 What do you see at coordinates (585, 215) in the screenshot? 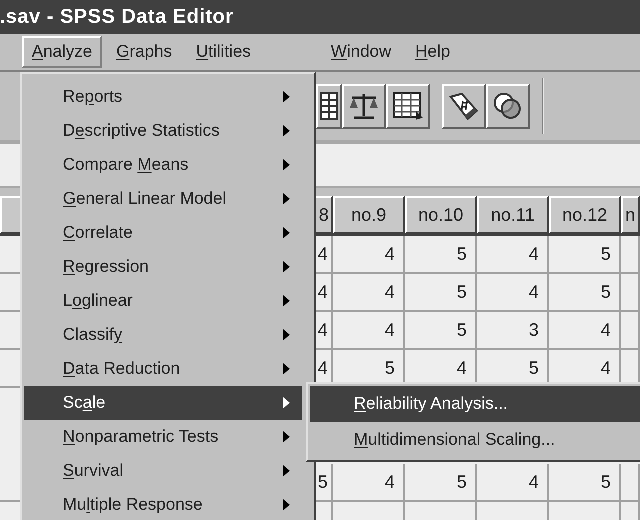
I see `column-header: no.12` at bounding box center [585, 215].